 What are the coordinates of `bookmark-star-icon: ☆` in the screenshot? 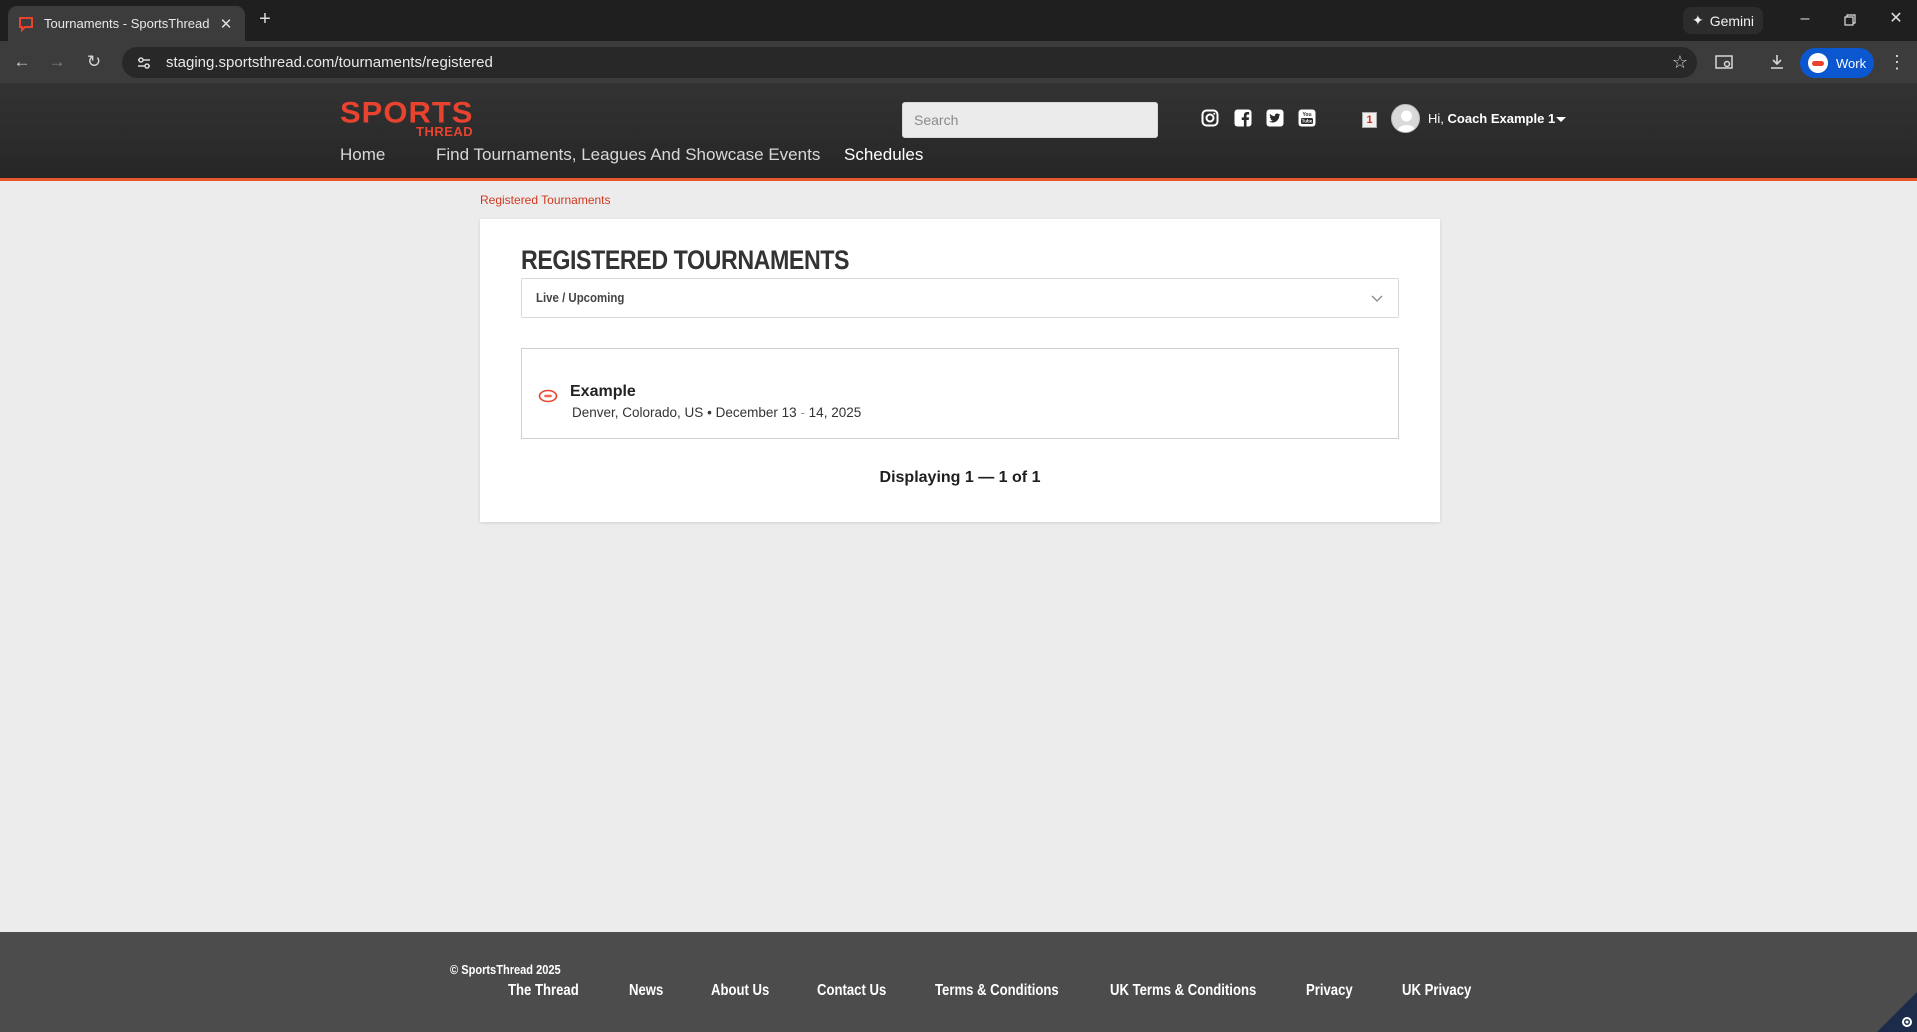 It's located at (1680, 62).